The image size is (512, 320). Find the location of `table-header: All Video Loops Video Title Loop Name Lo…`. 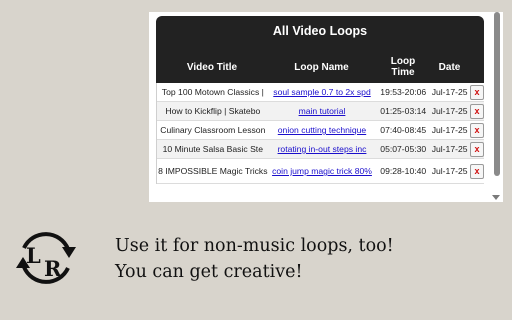

table-header: All Video Loops Video Title Loop Name Lo… is located at coordinates (320, 49).